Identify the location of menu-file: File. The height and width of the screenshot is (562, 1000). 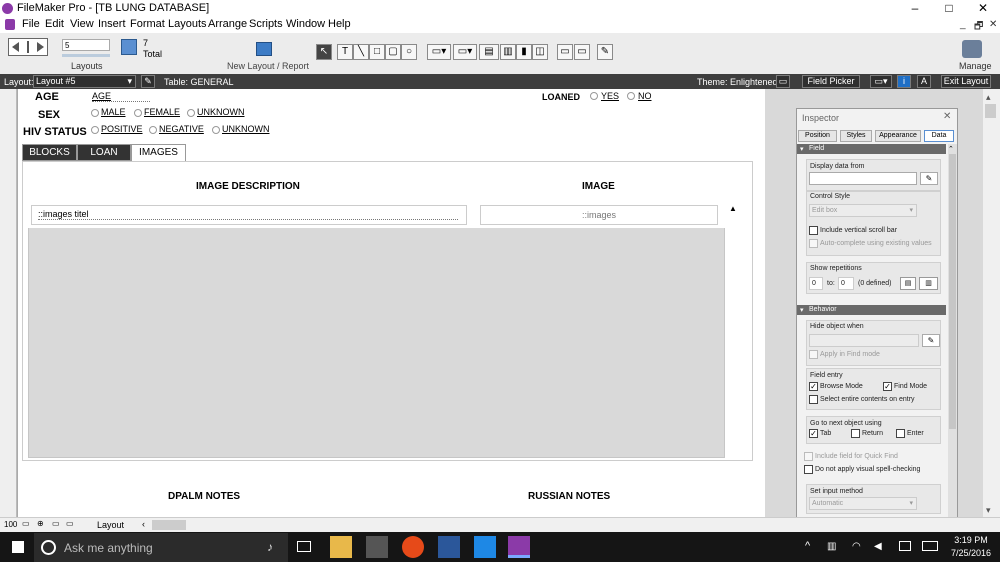
(31, 24).